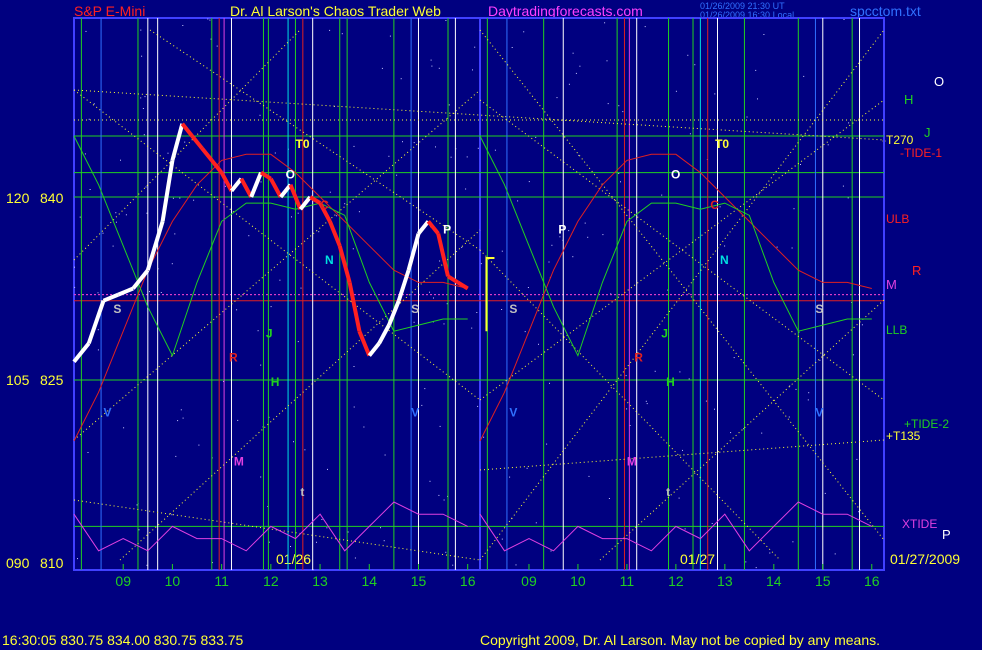 This screenshot has width=982, height=650. Describe the element at coordinates (627, 581) in the screenshot. I see `x-tick-label: 11` at that location.